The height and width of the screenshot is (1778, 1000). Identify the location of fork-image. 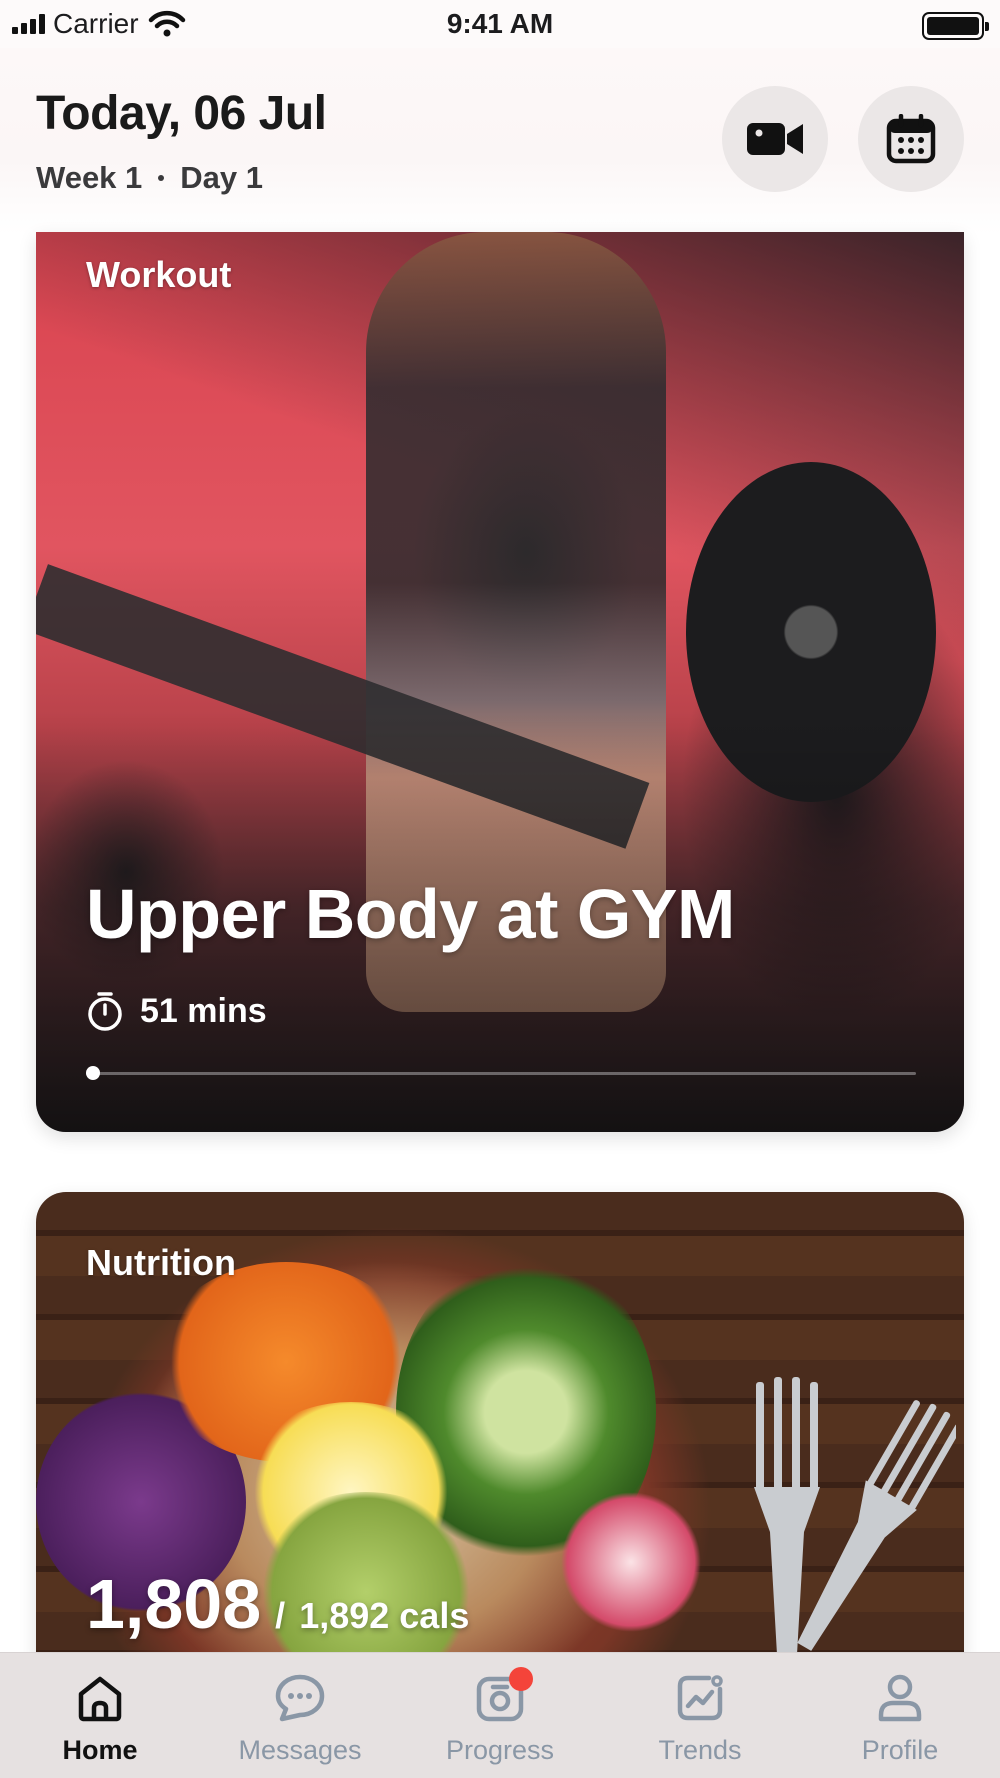
(855, 1519).